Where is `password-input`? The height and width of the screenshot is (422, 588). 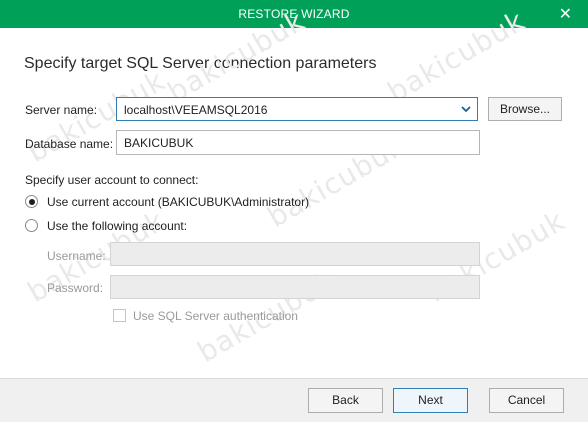 password-input is located at coordinates (295, 287).